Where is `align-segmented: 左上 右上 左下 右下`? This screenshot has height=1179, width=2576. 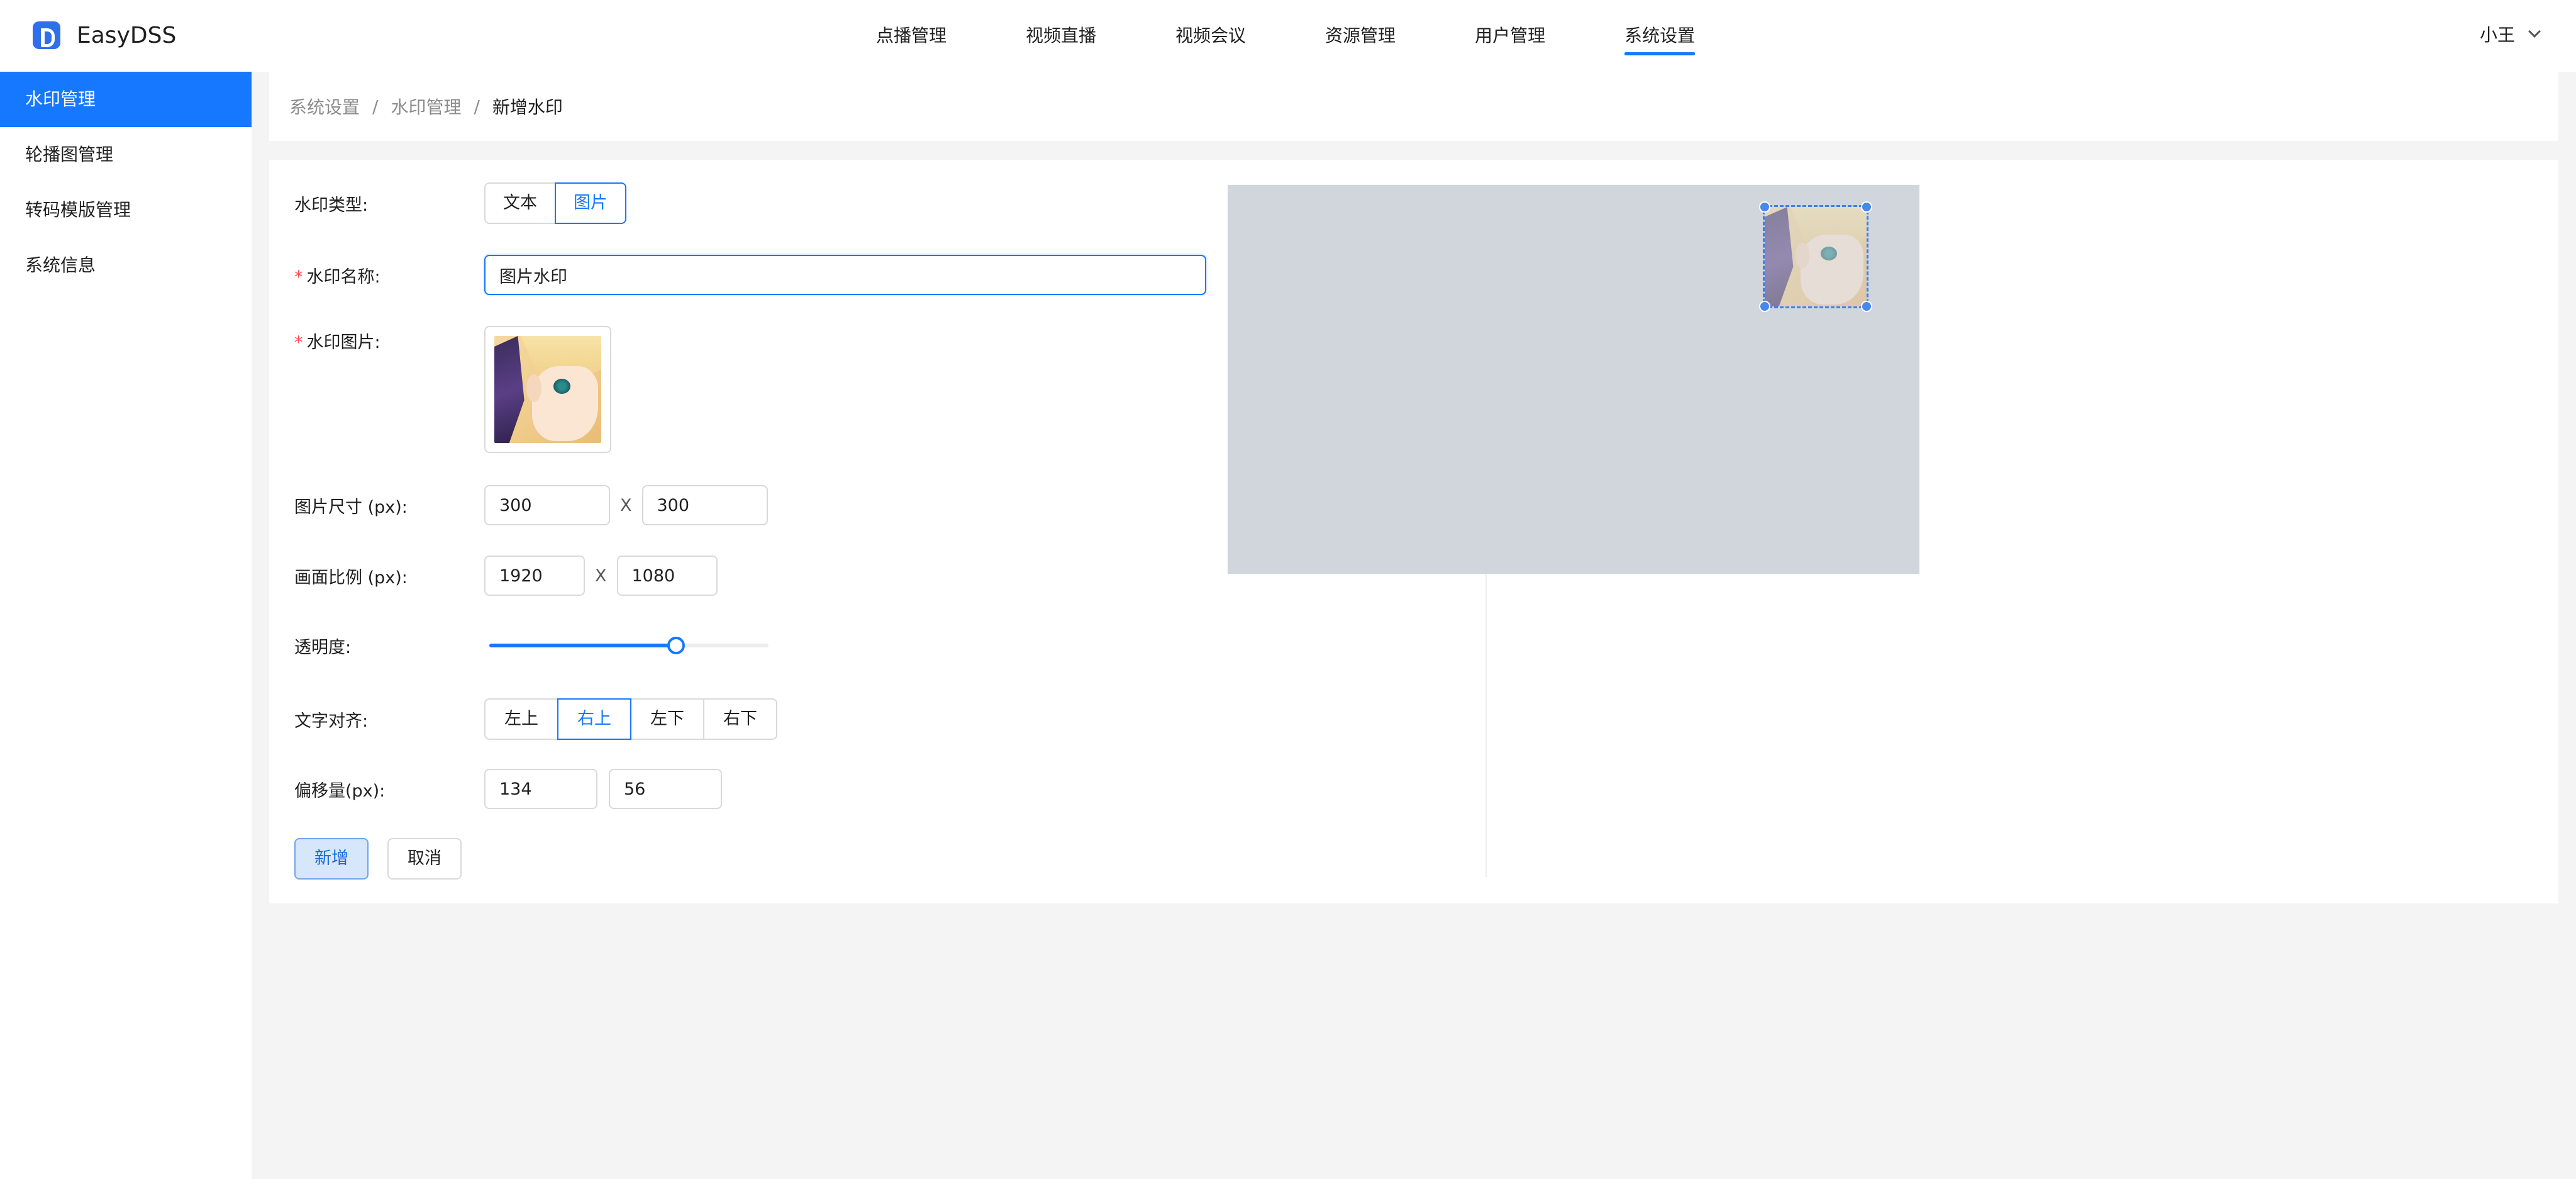 align-segmented: 左上 右上 左下 右下 is located at coordinates (630, 719).